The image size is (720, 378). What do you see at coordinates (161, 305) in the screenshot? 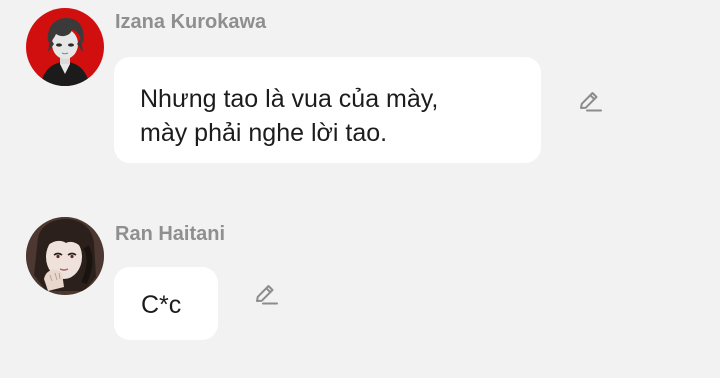
I see `message-text-line: C*c` at bounding box center [161, 305].